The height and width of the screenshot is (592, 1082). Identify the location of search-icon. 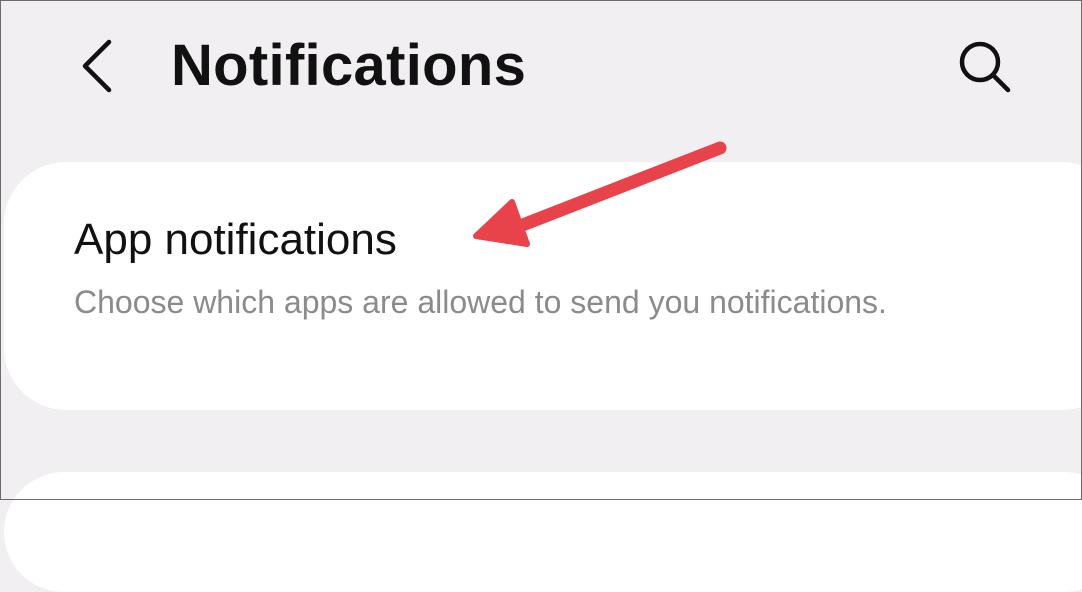
(985, 67).